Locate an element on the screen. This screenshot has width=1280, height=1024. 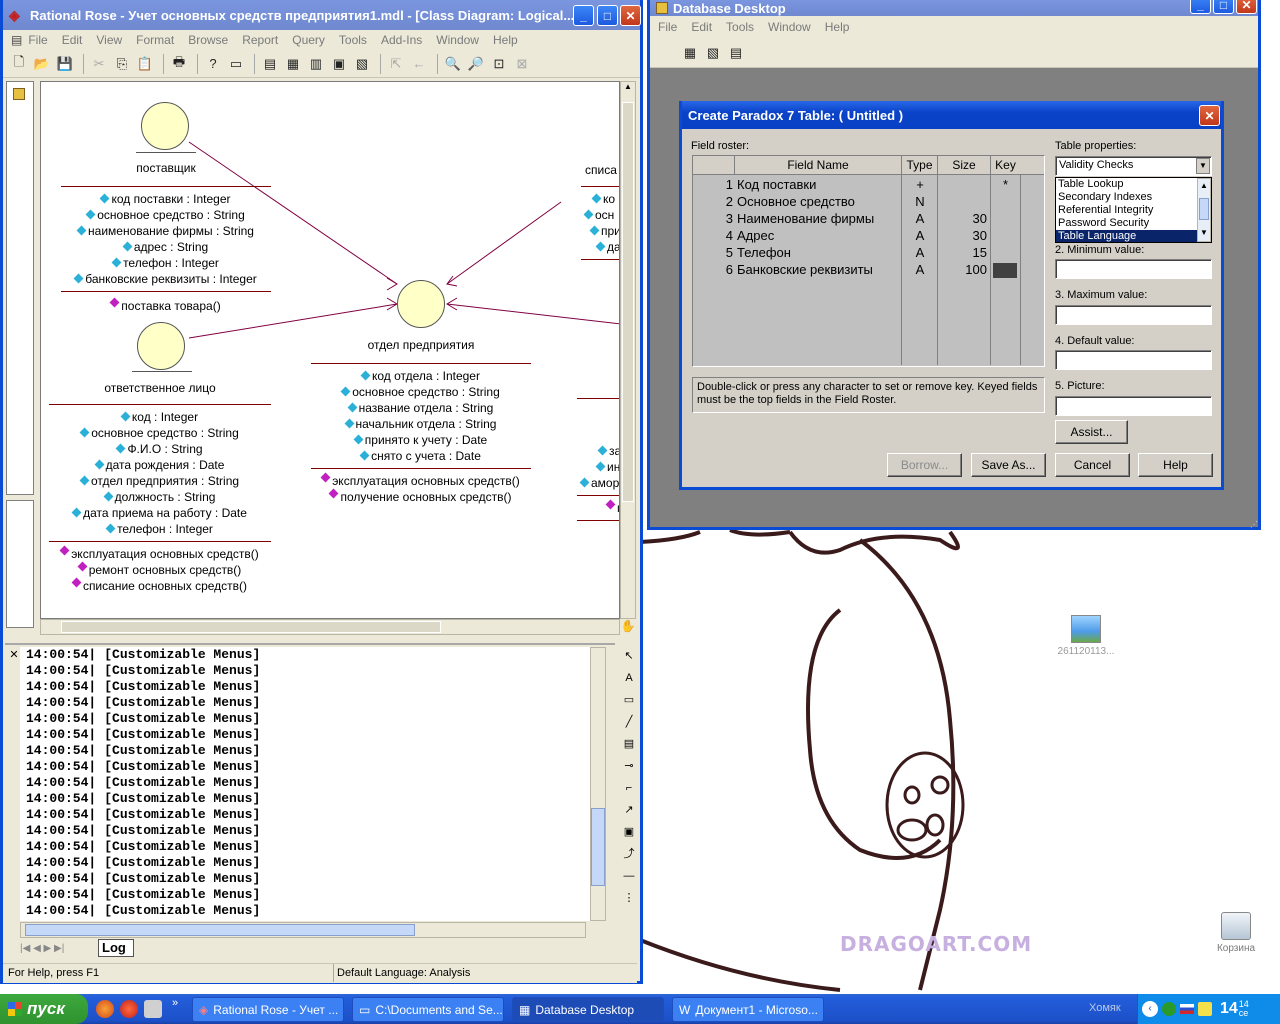
language-flag-icon is located at coordinates (1187, 1009).